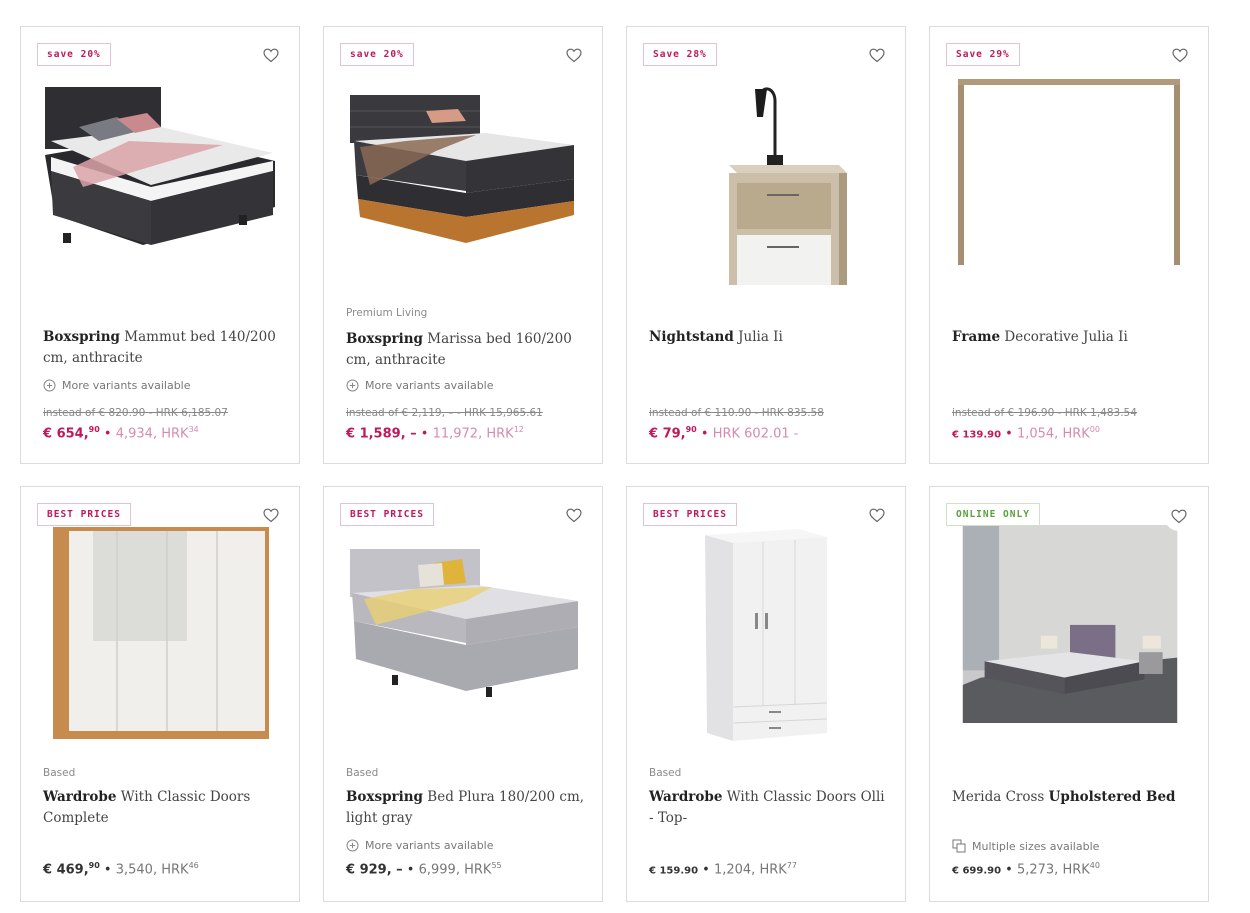 This screenshot has width=1250, height=913. What do you see at coordinates (724, 433) in the screenshot?
I see `price: € 79,90 • HRK 602.01 -` at bounding box center [724, 433].